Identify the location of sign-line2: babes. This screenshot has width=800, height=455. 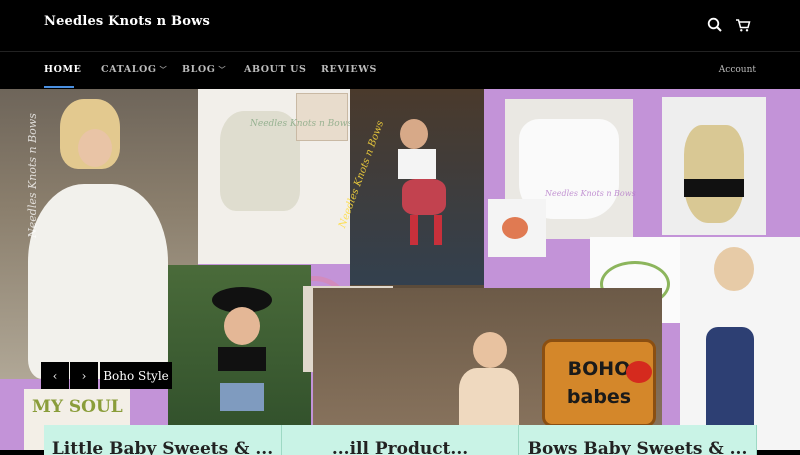
(599, 397).